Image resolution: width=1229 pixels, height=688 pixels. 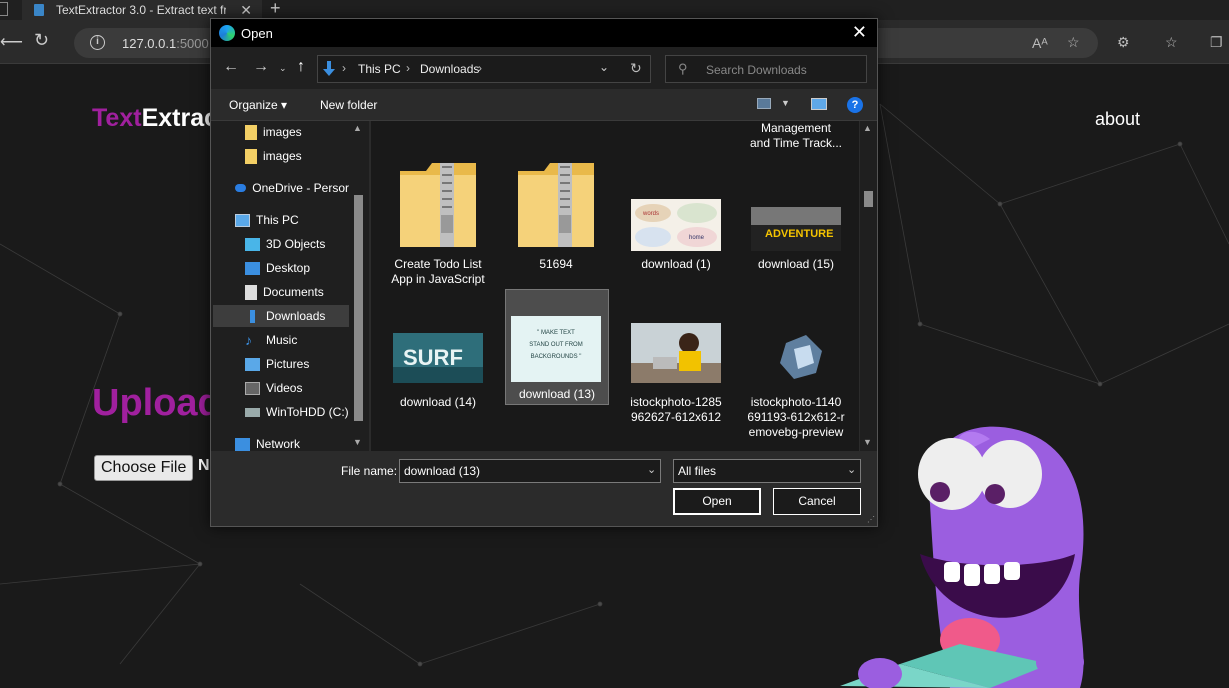 I want to click on extensions-icon: ⚙, so click(x=1123, y=42).